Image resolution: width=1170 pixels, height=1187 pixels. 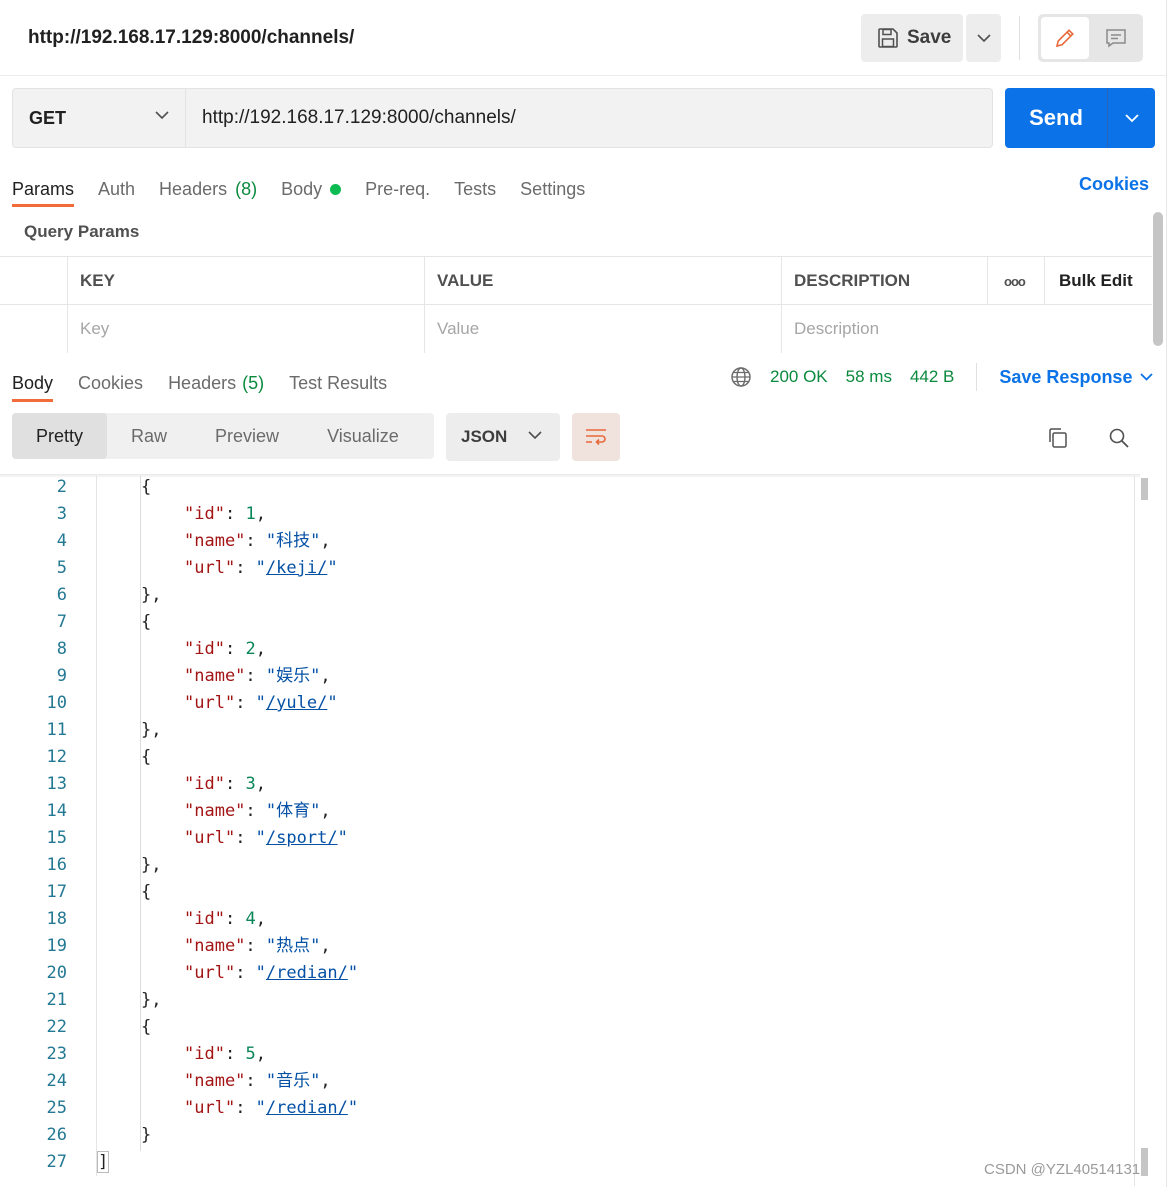 What do you see at coordinates (1119, 438) in the screenshot?
I see `search-button` at bounding box center [1119, 438].